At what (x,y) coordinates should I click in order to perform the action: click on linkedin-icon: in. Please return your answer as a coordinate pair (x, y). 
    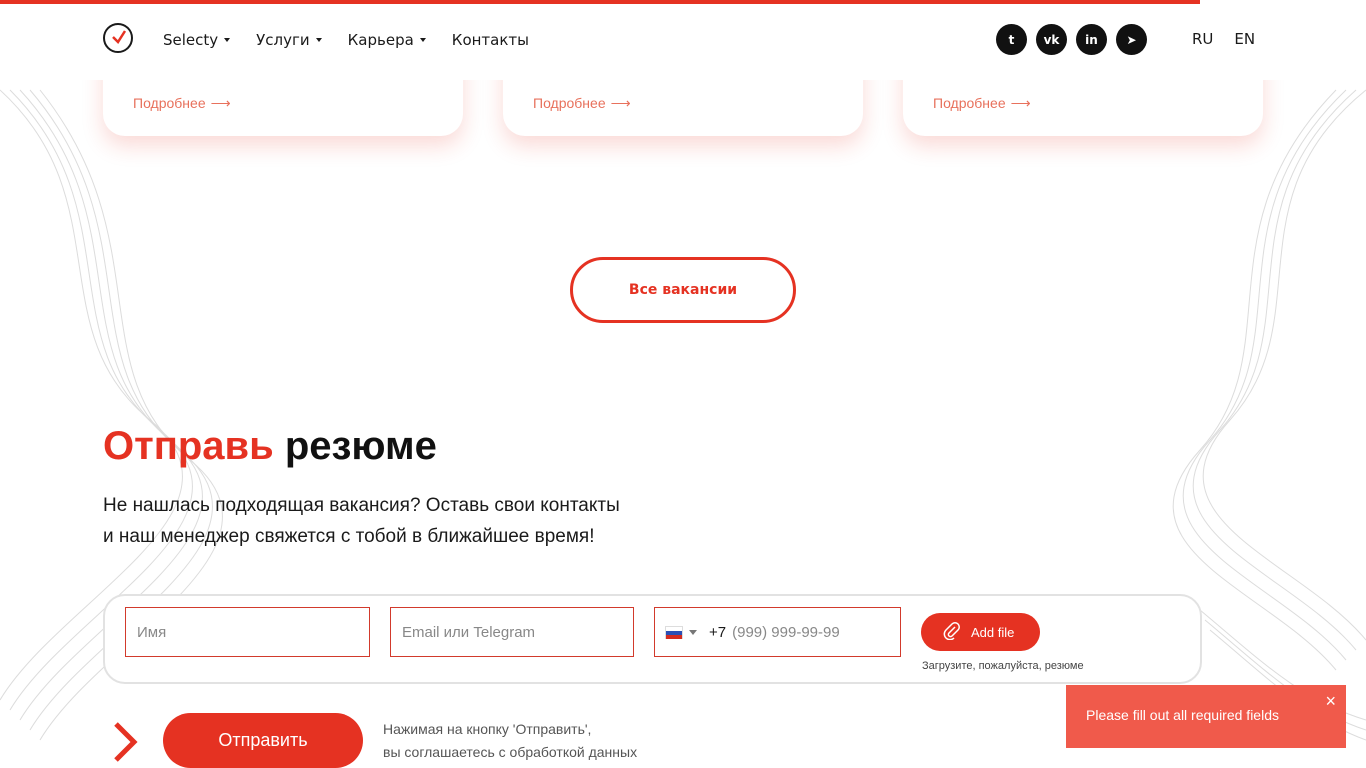
    Looking at the image, I should click on (1091, 39).